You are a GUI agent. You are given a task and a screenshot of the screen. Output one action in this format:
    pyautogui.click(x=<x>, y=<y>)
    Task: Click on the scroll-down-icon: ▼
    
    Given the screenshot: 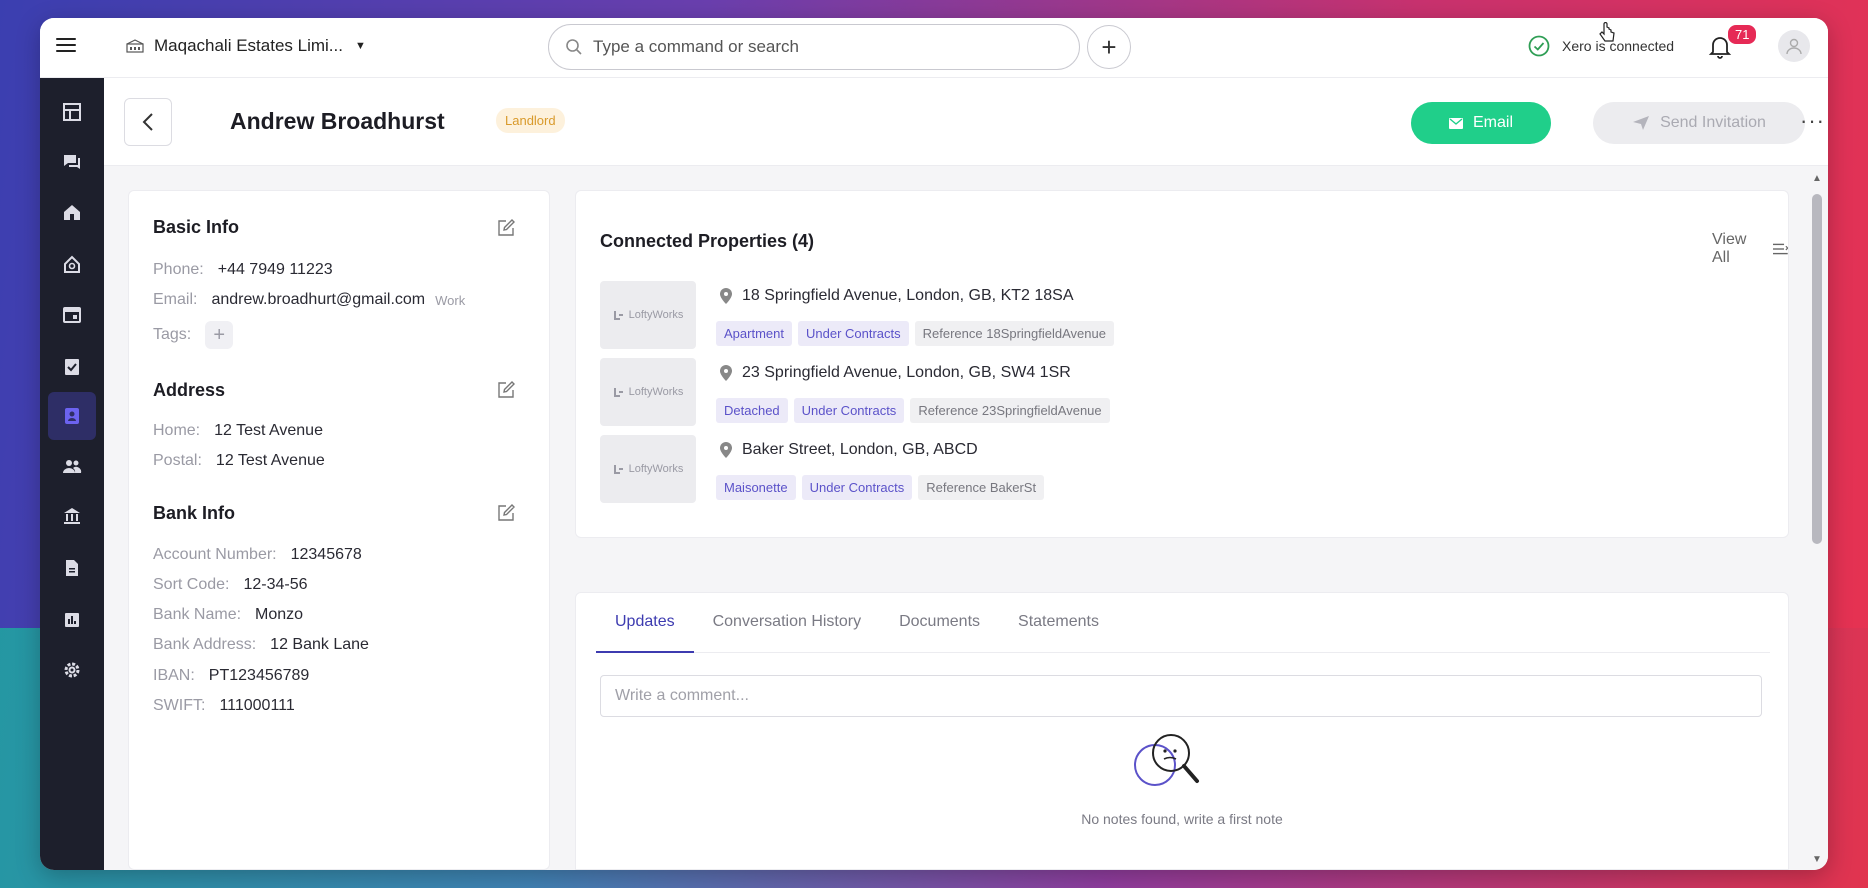 What is the action you would take?
    pyautogui.click(x=1817, y=859)
    